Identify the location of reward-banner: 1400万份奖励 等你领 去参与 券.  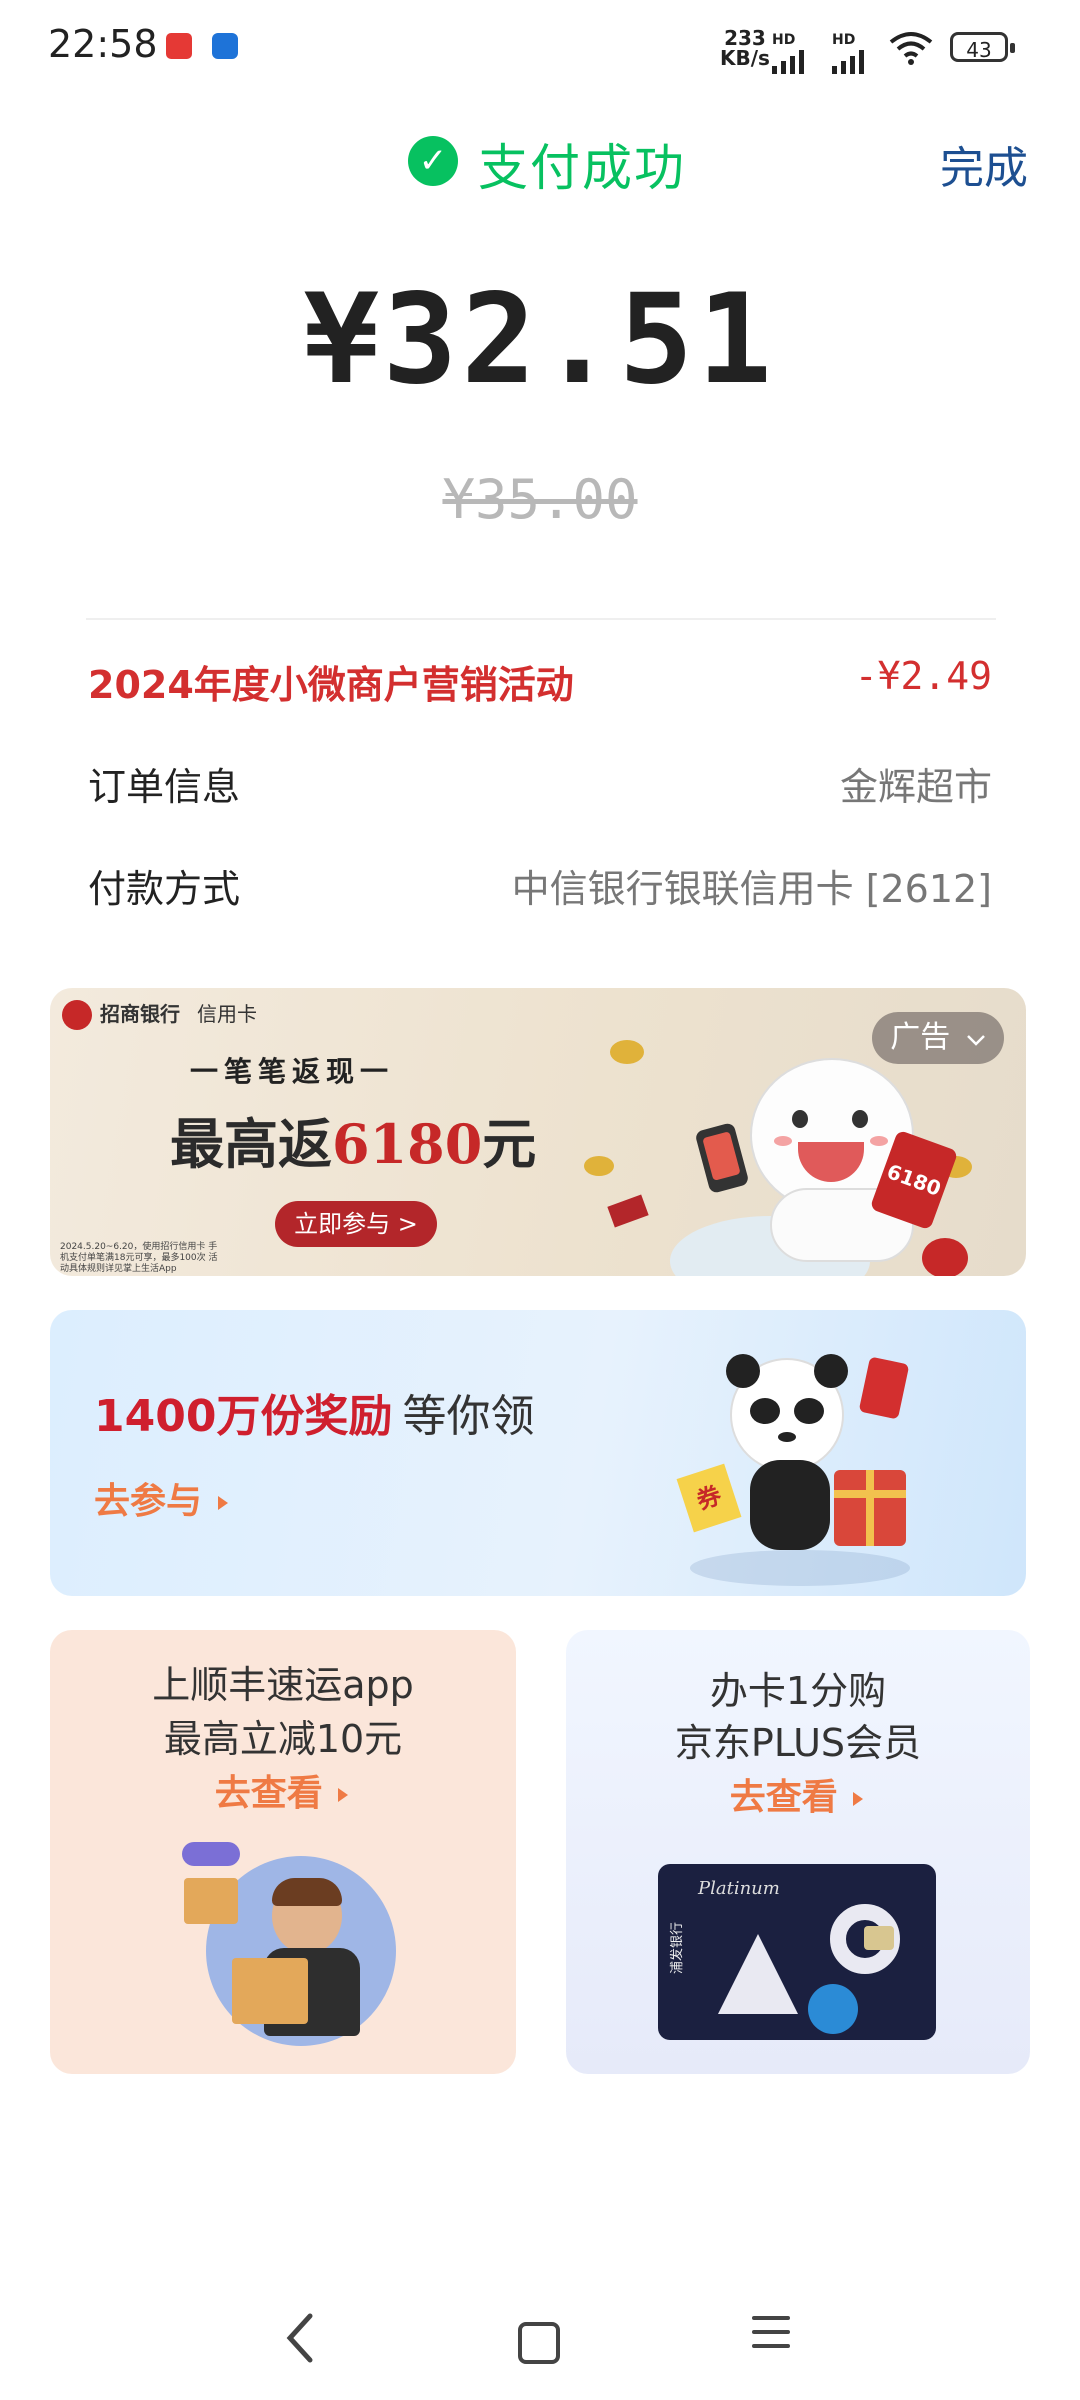
(538, 1453).